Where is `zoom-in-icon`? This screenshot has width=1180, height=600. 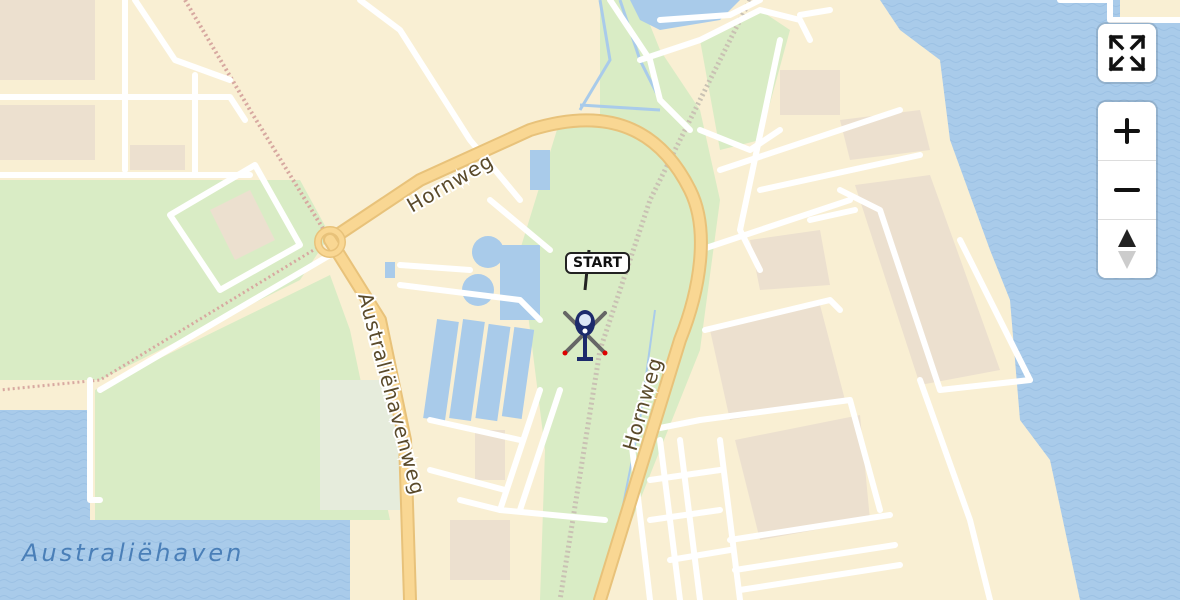 zoom-in-icon is located at coordinates (1127, 131).